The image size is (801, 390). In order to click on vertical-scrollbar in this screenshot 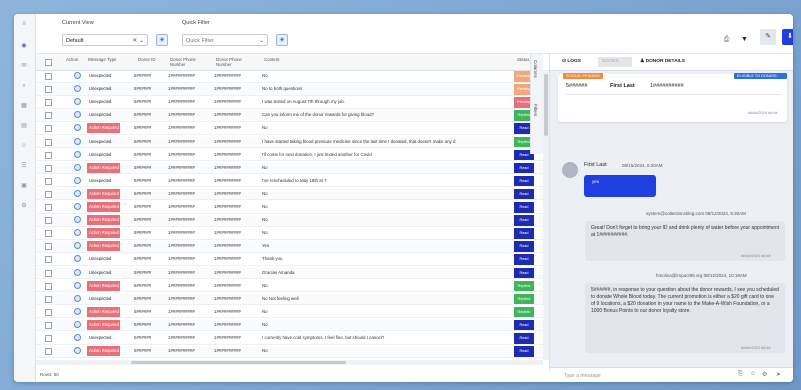, I will do `click(546, 215)`.